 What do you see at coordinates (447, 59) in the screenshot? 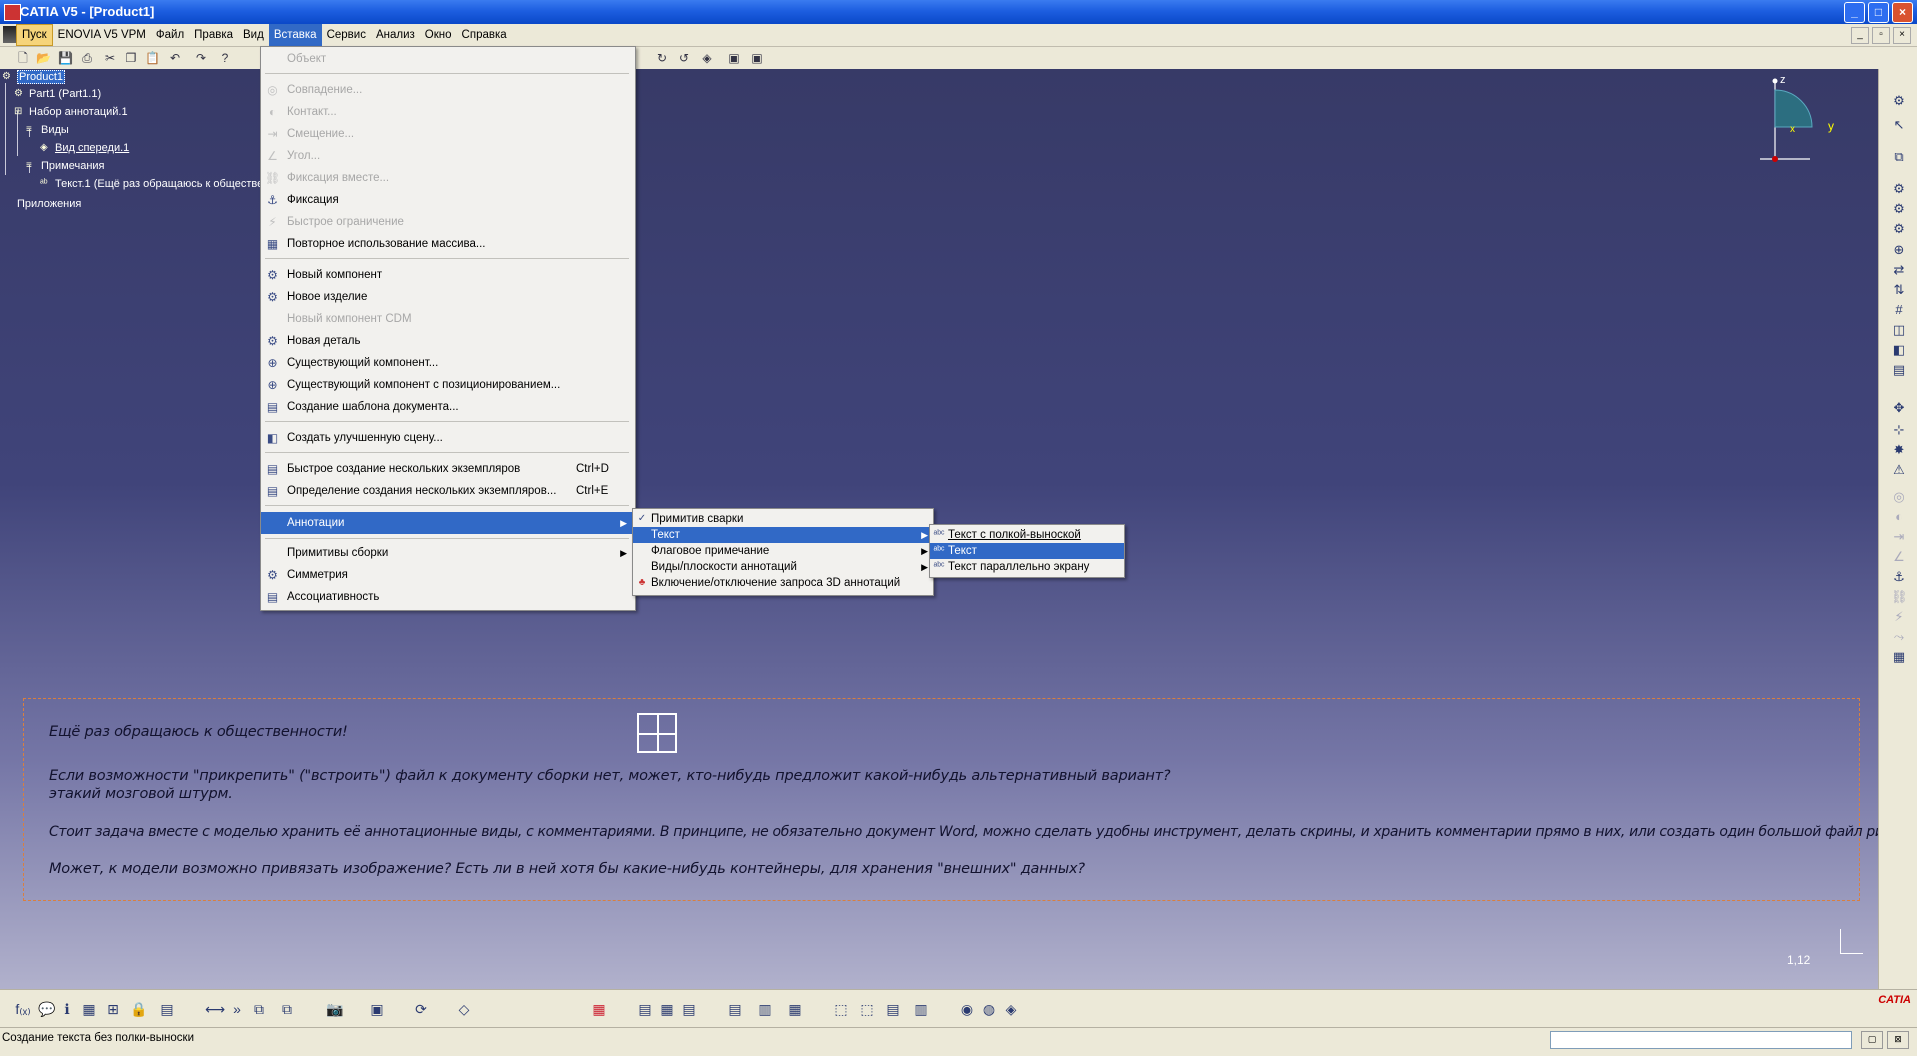
I see `menu-item-object: Объект` at bounding box center [447, 59].